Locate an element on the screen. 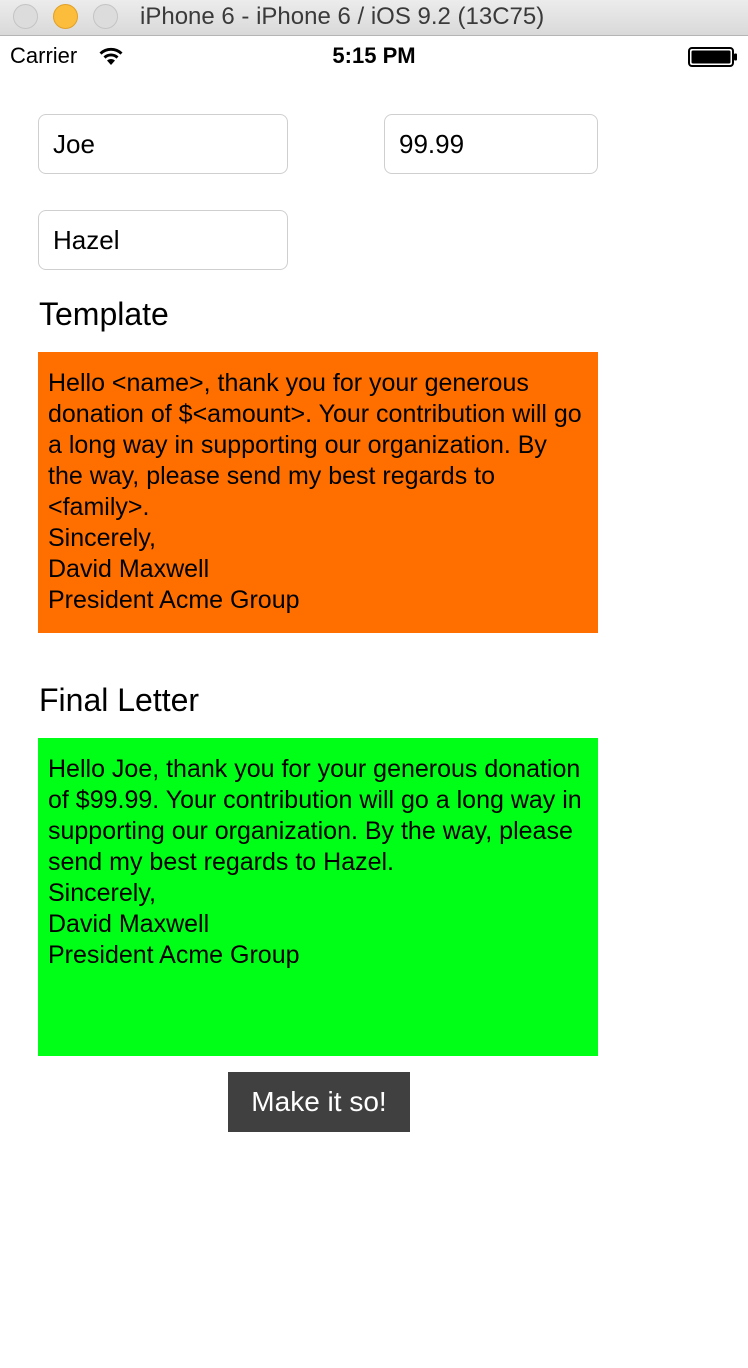 This screenshot has height=1368, width=748. amount-field is located at coordinates (491, 144).